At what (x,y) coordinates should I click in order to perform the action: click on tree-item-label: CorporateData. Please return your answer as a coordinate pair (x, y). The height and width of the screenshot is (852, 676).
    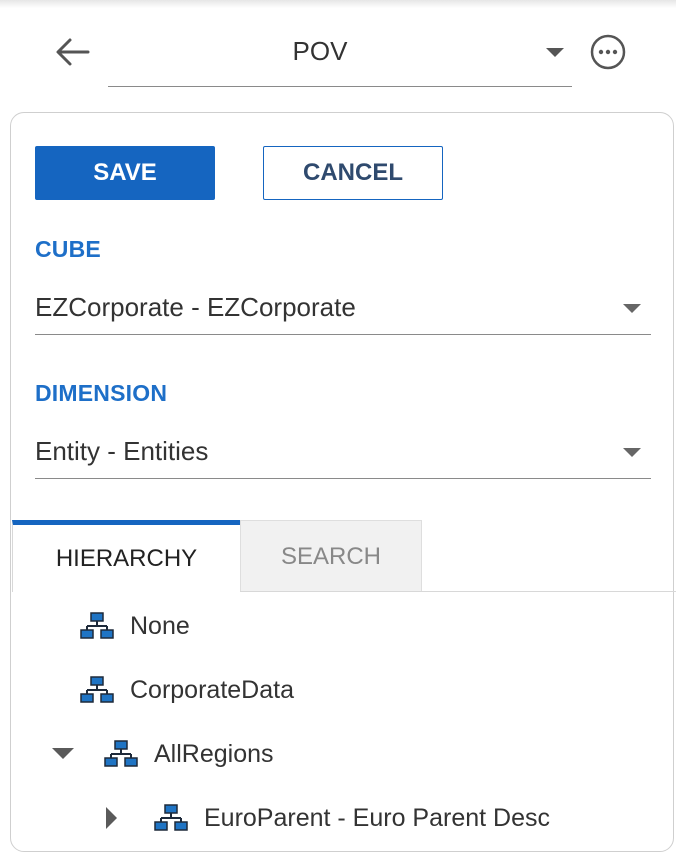
    Looking at the image, I should click on (212, 689).